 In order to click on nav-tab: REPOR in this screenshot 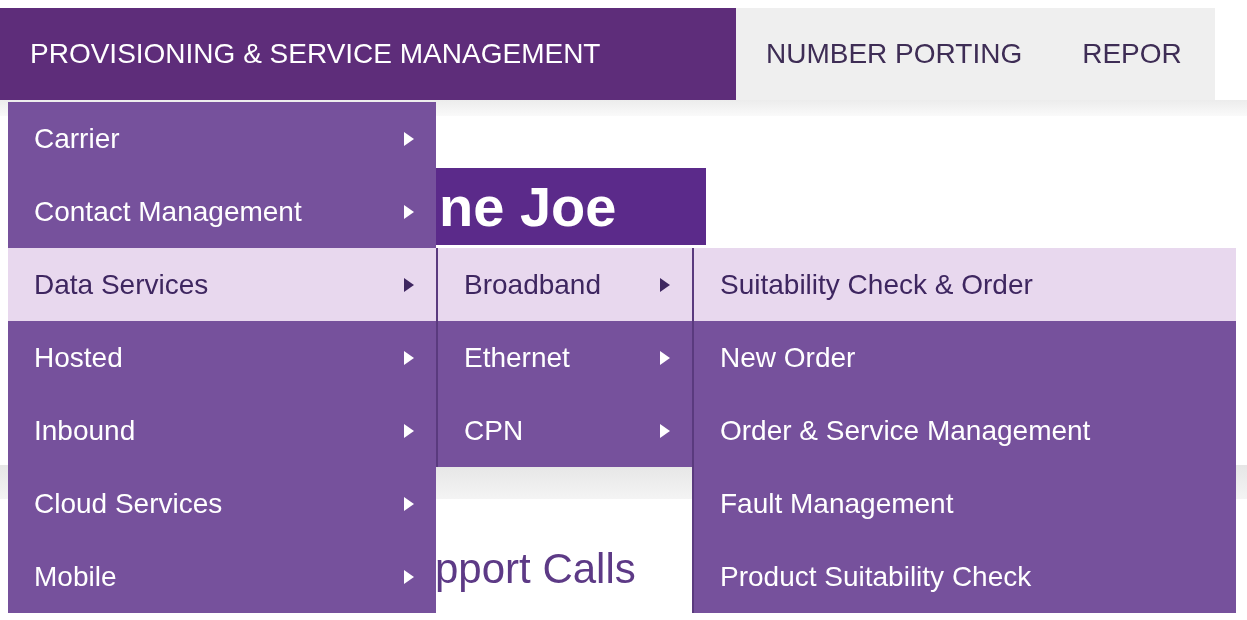, I will do `click(1132, 54)`.